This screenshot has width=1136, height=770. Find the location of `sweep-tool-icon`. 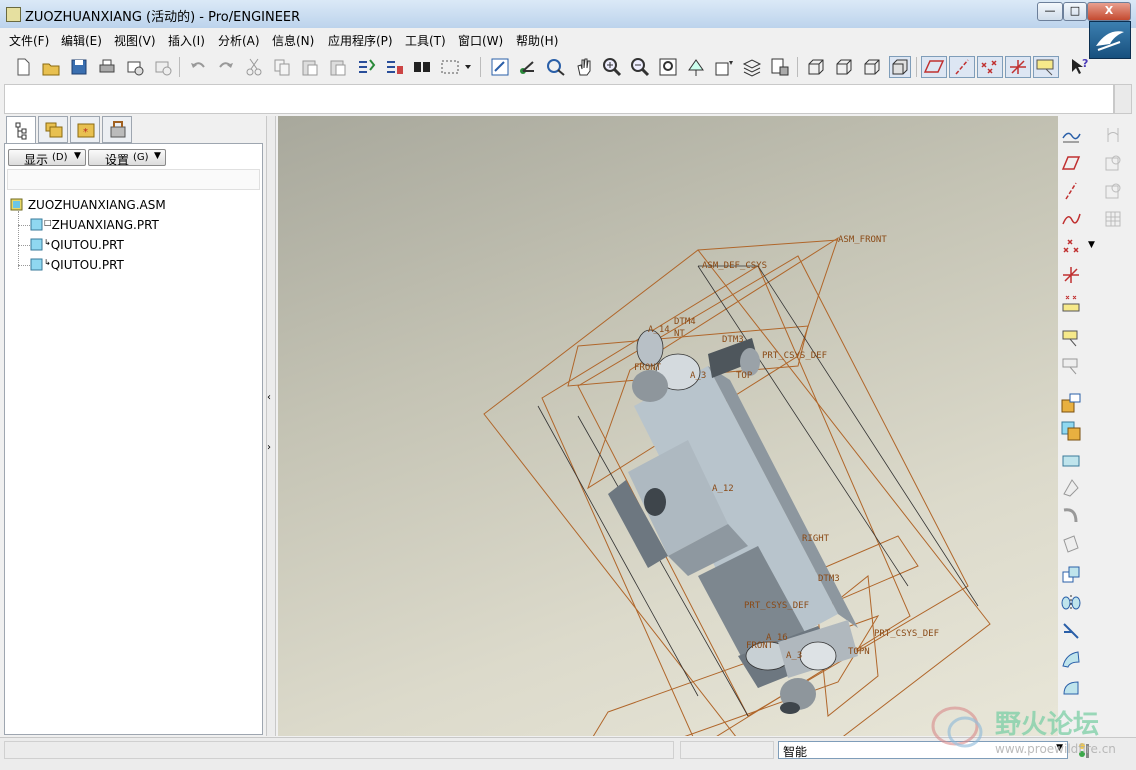

sweep-tool-icon is located at coordinates (1071, 515).